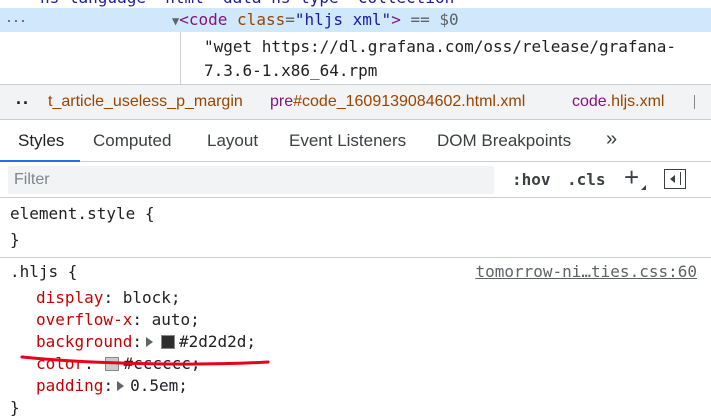 The image size is (711, 420). Describe the element at coordinates (112, 385) in the screenshot. I see `css-property-padding: padding: 0.5em;` at that location.